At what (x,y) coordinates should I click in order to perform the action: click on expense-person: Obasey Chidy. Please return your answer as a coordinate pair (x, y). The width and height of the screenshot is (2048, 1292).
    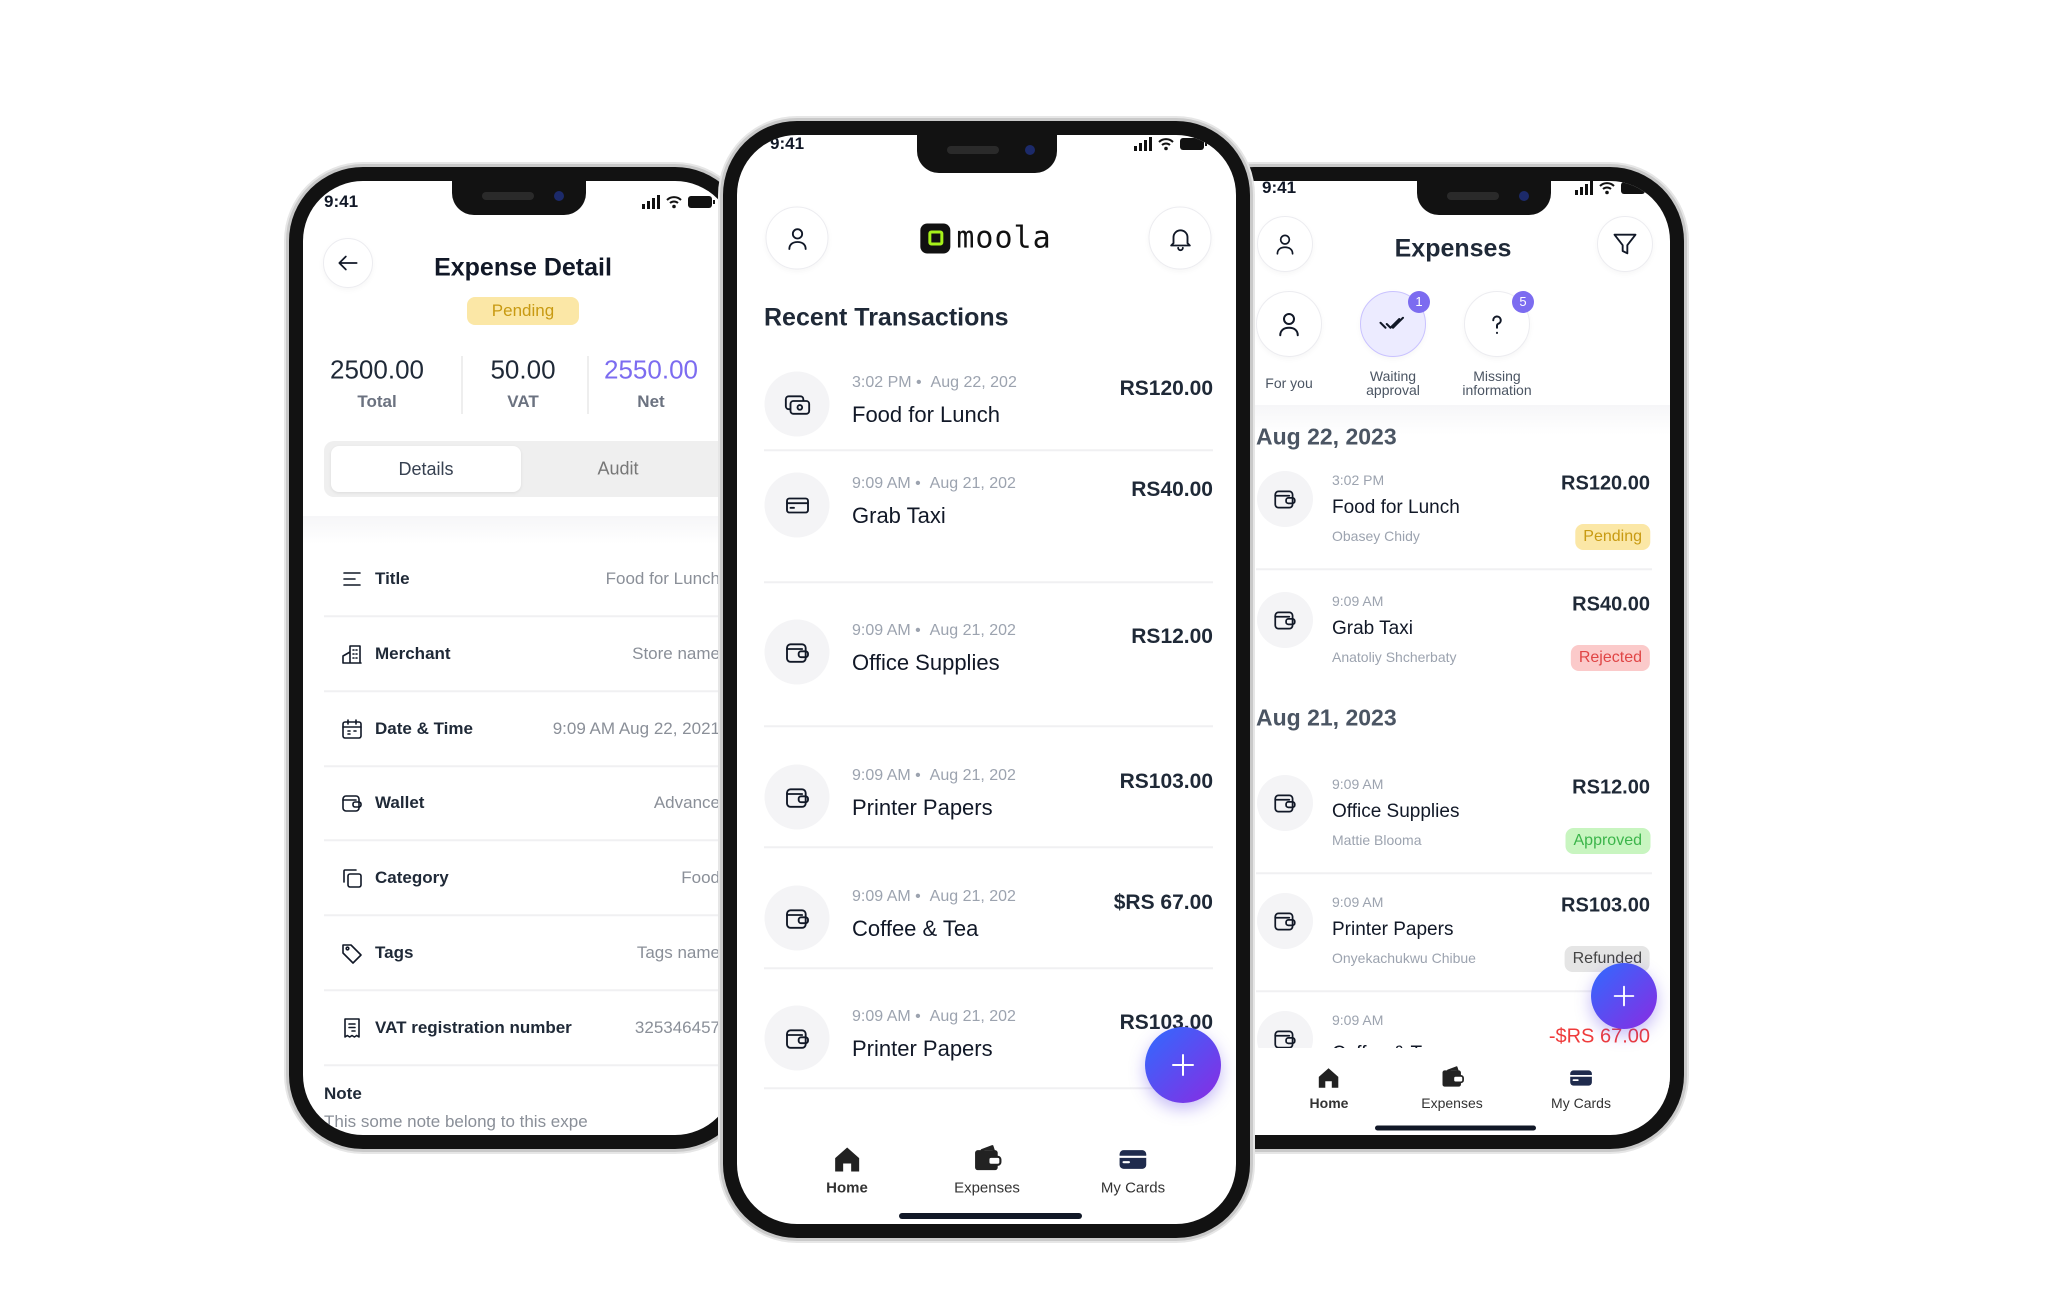
    Looking at the image, I should click on (1376, 536).